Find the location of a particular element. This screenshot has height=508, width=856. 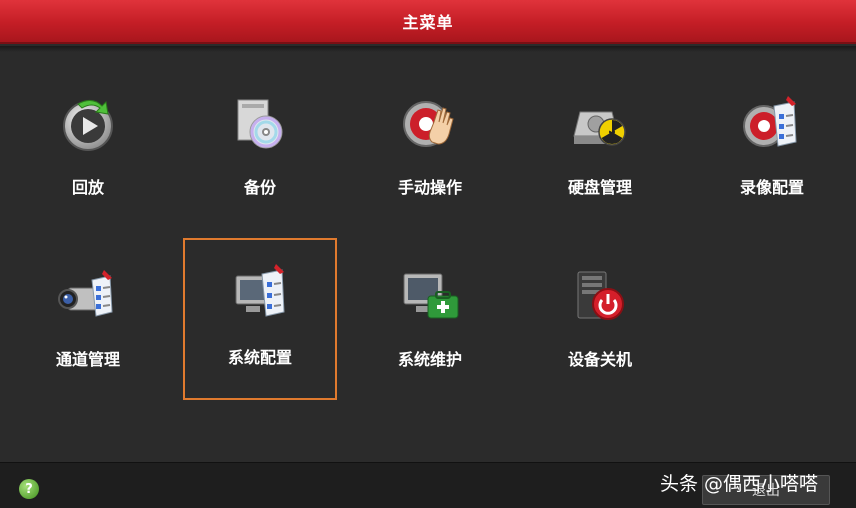

menu-item-label: 通道管理 is located at coordinates (87, 359).